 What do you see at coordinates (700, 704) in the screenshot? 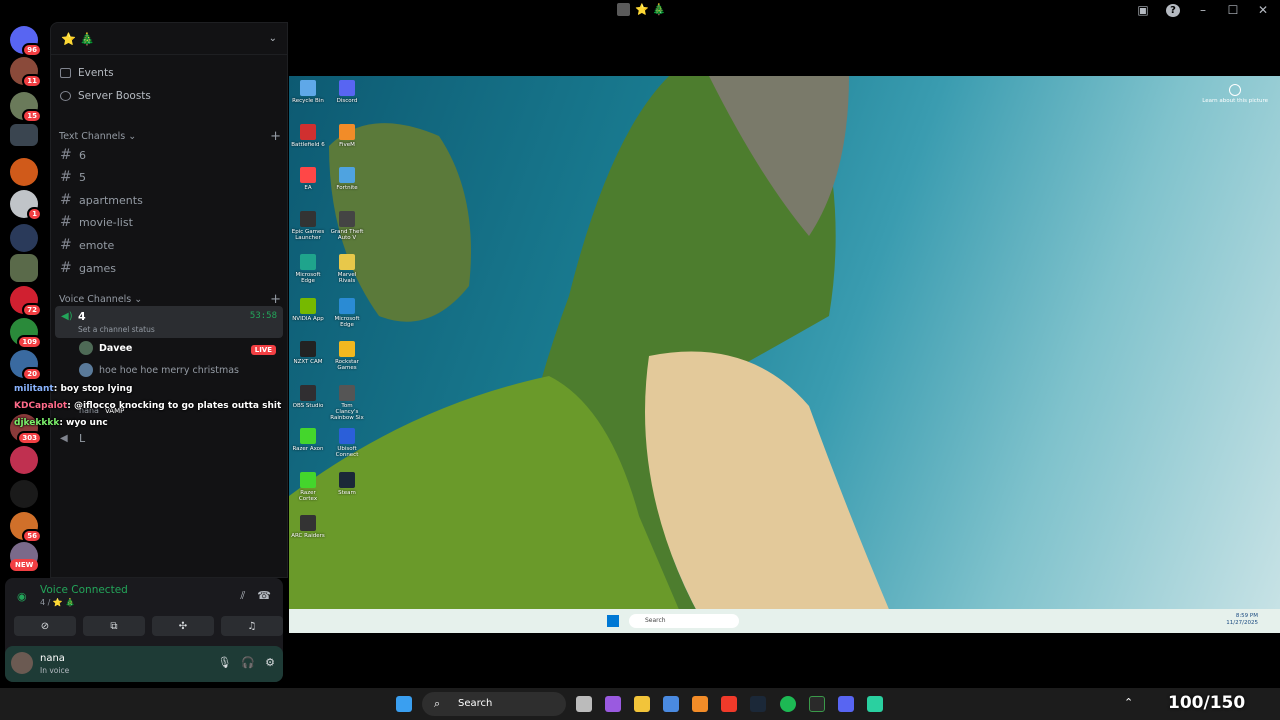
I see `fivem-icon` at bounding box center [700, 704].